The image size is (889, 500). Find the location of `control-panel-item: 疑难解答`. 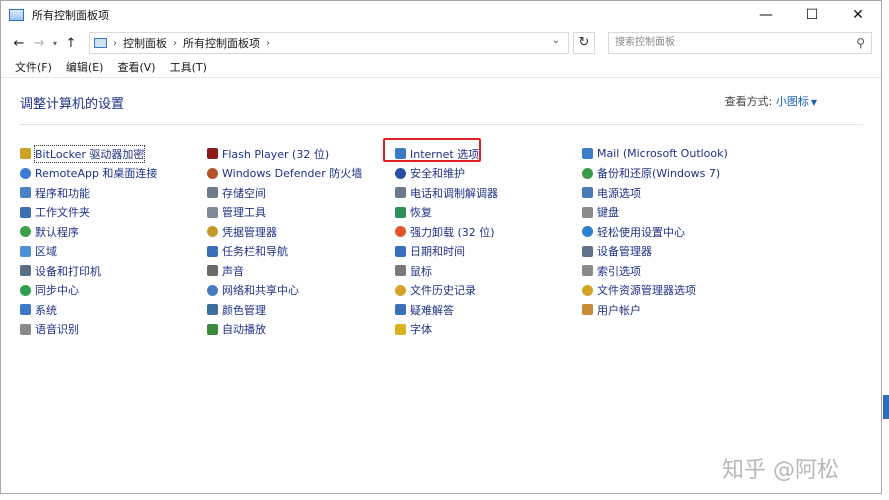

control-panel-item: 疑难解答 is located at coordinates (446, 310).